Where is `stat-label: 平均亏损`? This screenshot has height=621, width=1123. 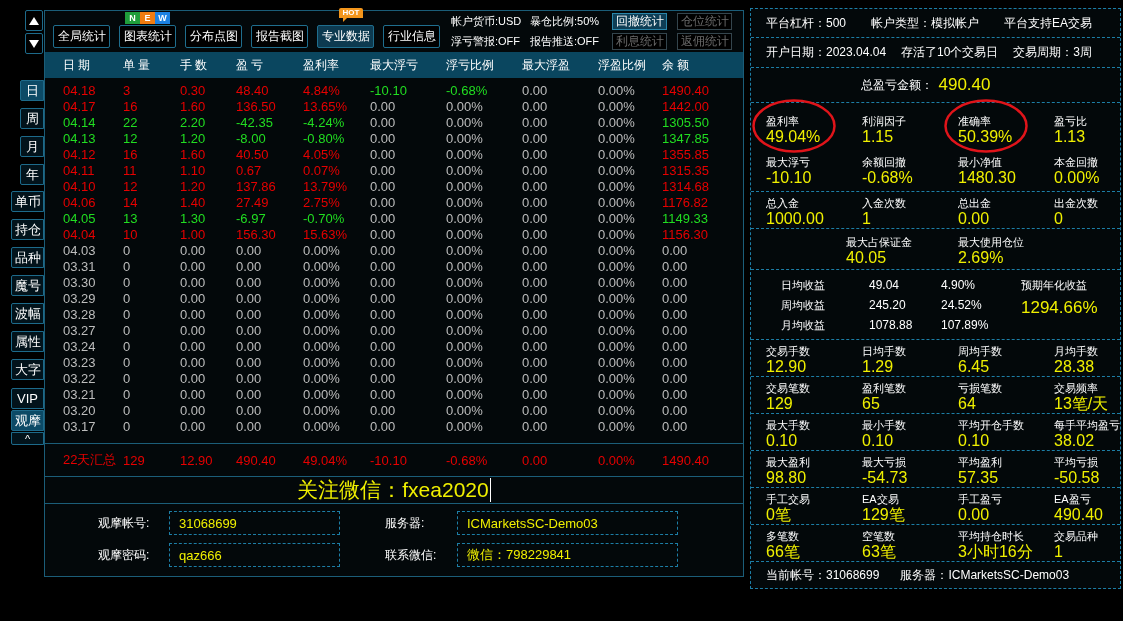 stat-label: 平均亏损 is located at coordinates (1076, 462).